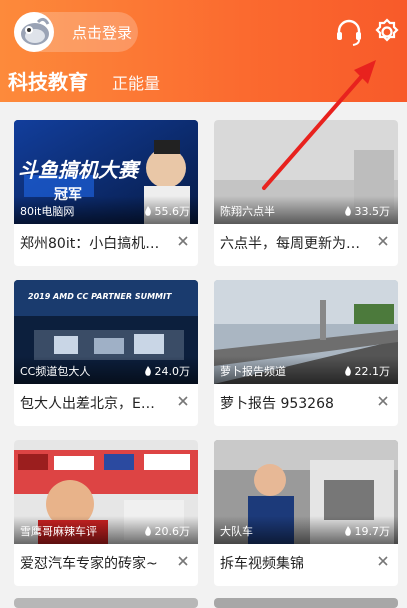 The image size is (407, 608). I want to click on view-count: 22.1万, so click(367, 371).